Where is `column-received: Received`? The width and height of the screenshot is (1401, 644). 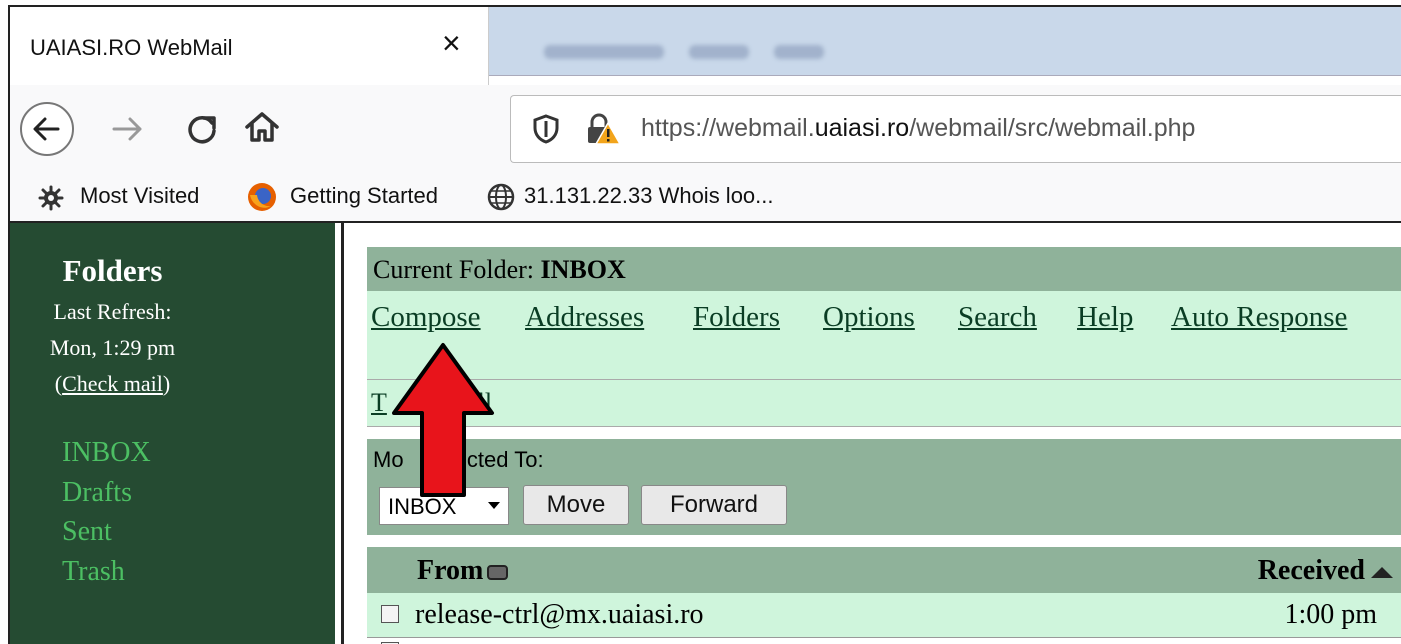 column-received: Received is located at coordinates (1325, 571).